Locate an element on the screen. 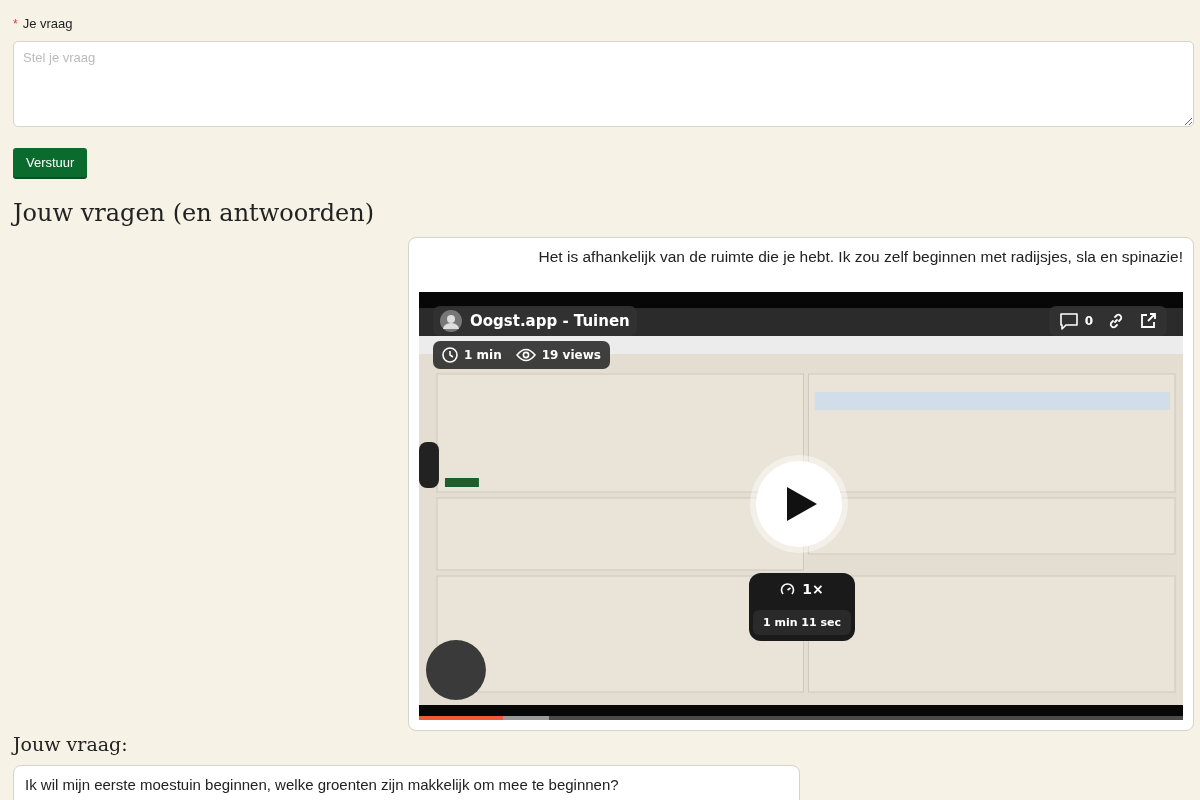 This screenshot has height=800, width=1200. play-icon is located at coordinates (802, 504).